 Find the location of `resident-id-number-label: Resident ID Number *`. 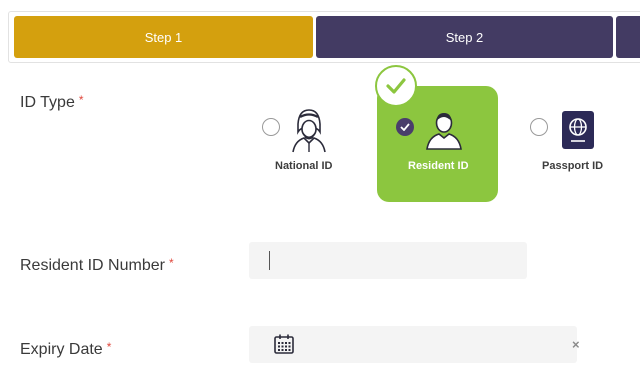

resident-id-number-label: Resident ID Number * is located at coordinates (97, 265).